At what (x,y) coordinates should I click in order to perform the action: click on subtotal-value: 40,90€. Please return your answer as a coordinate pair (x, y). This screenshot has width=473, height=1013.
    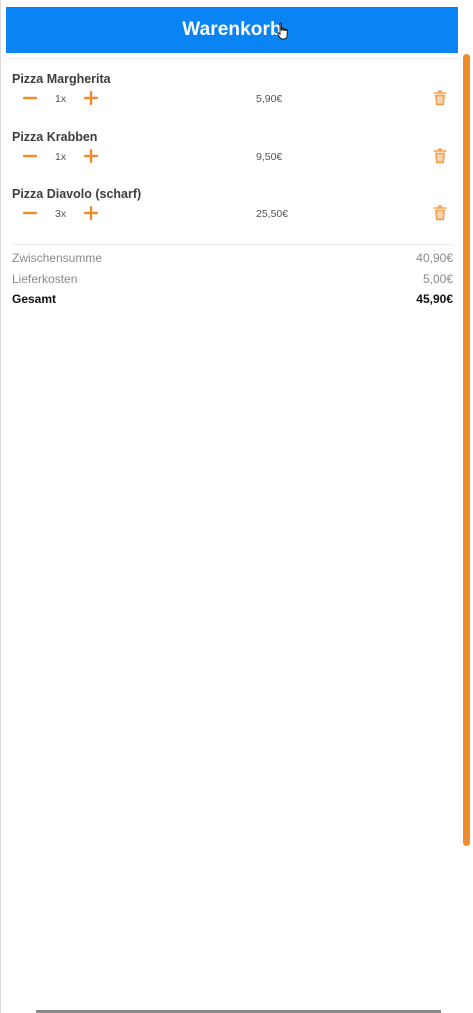
    Looking at the image, I should click on (434, 258).